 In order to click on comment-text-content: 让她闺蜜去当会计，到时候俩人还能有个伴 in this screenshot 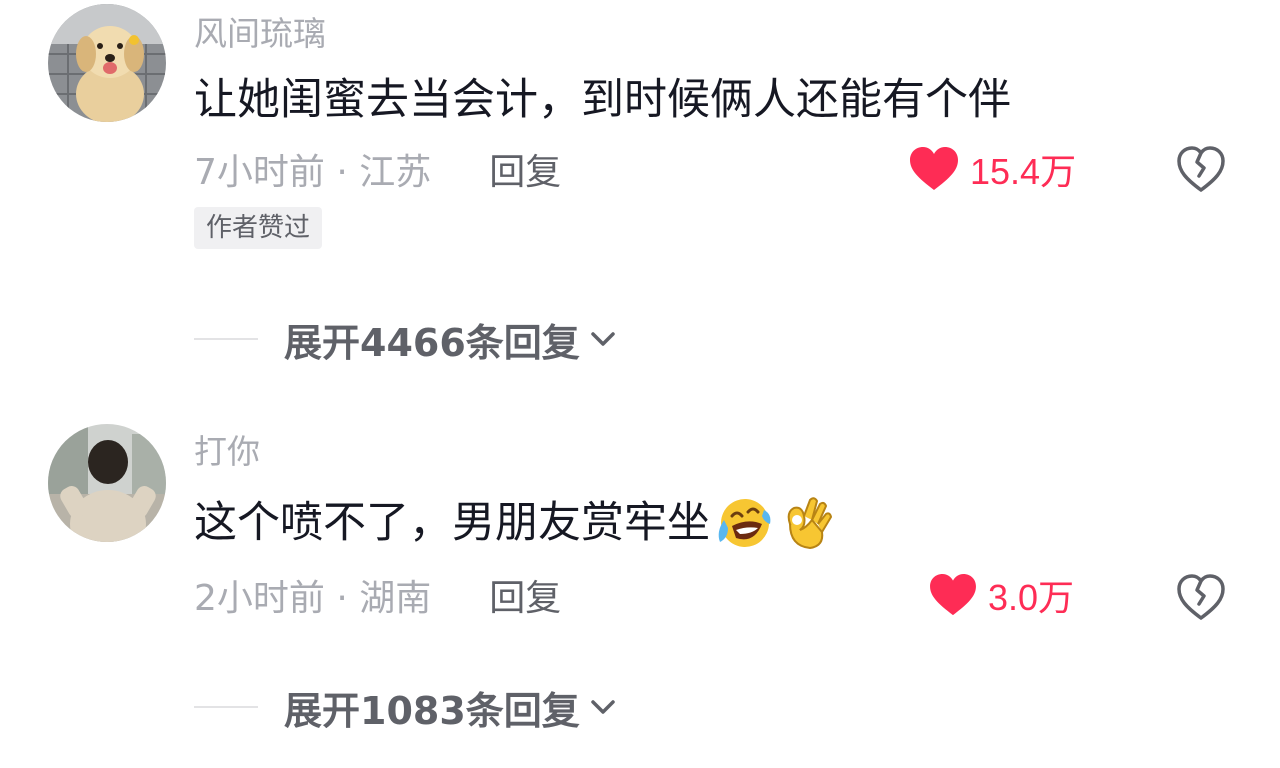, I will do `click(602, 100)`.